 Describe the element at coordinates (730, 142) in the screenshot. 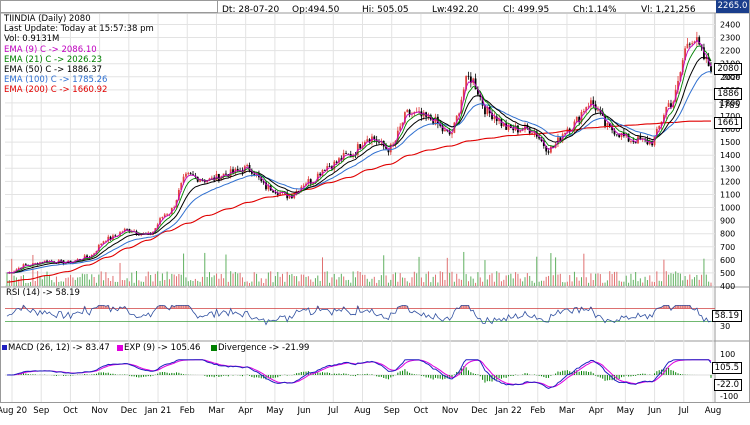

I see `y-tick-label: 1500` at that location.